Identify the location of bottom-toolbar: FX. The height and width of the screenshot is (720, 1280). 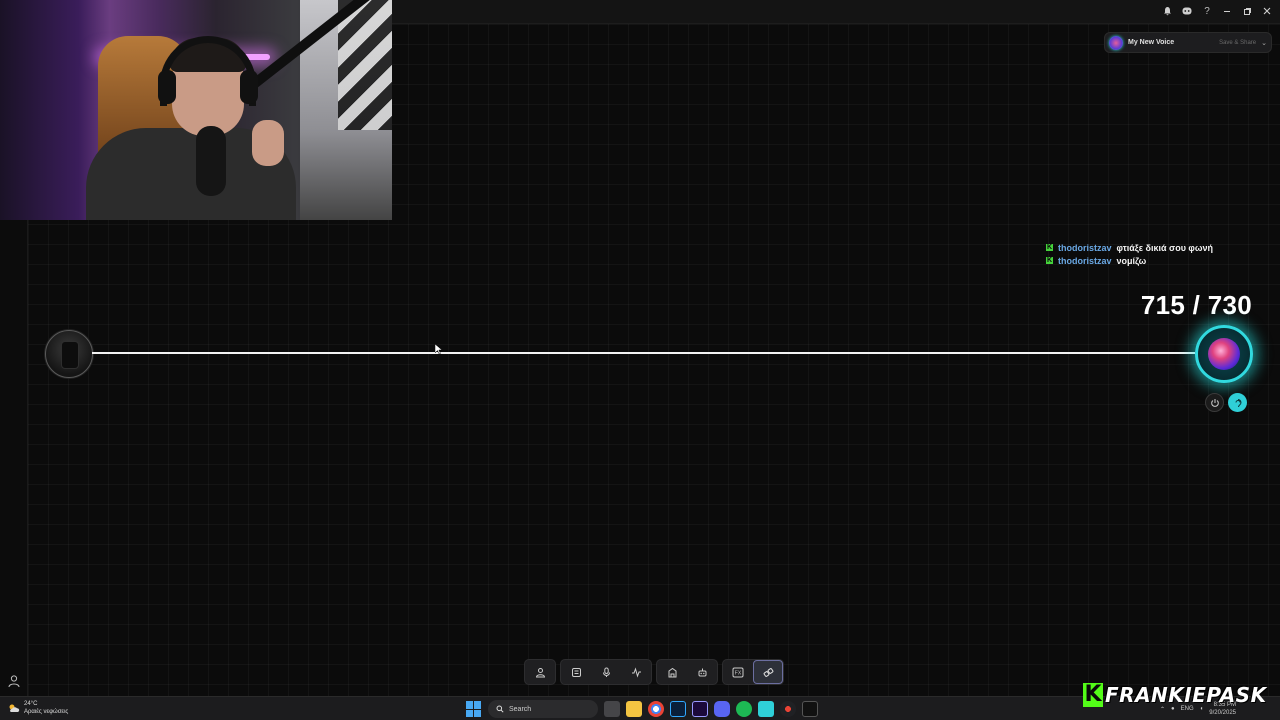
(654, 672).